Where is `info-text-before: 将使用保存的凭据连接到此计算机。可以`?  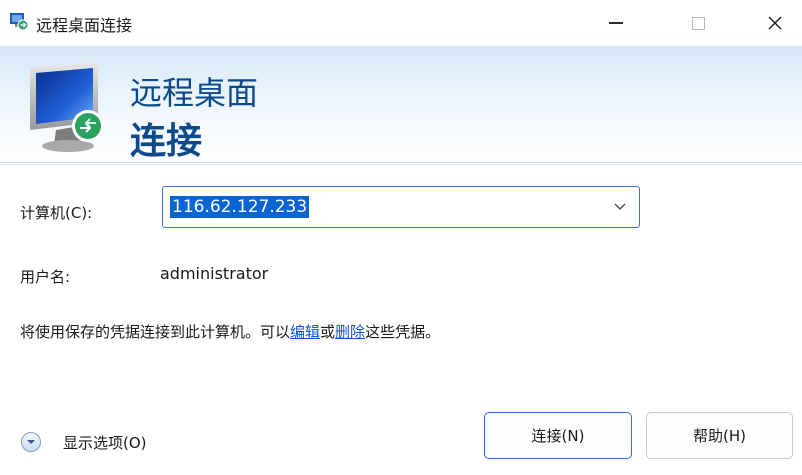
info-text-before: 将使用保存的凭据连接到此计算机。可以 is located at coordinates (155, 332).